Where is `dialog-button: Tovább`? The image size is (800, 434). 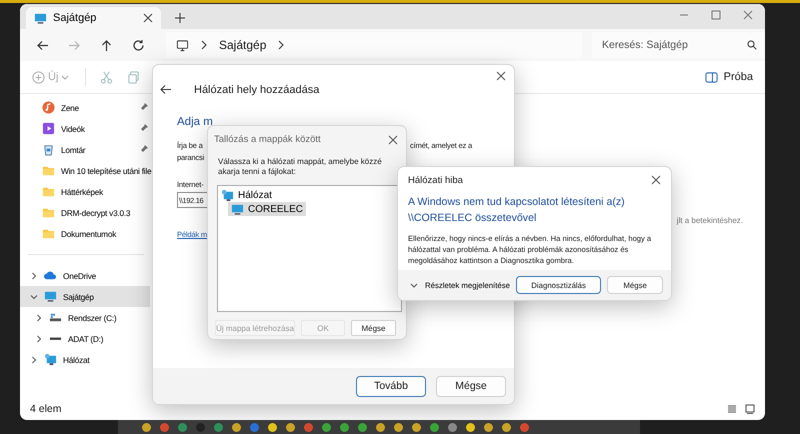 dialog-button: Tovább is located at coordinates (391, 386).